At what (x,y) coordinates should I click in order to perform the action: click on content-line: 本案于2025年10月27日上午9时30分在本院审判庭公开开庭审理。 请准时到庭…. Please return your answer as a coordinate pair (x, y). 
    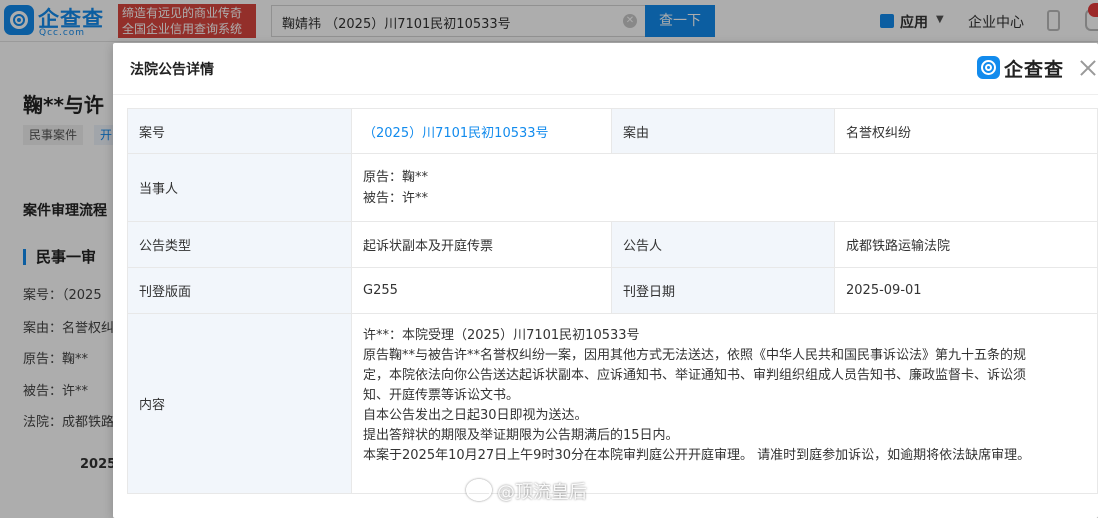
    Looking at the image, I should click on (697, 455).